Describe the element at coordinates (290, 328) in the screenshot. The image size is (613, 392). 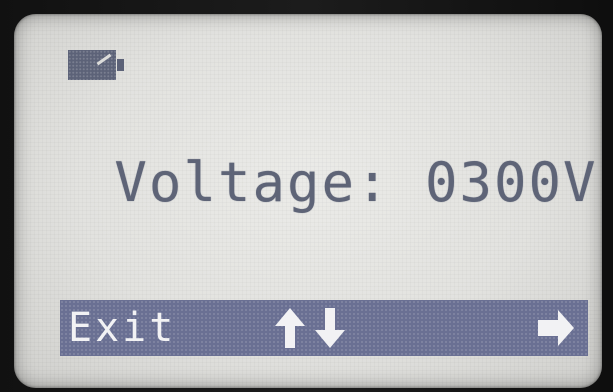
I see `up-arrow-icon` at that location.